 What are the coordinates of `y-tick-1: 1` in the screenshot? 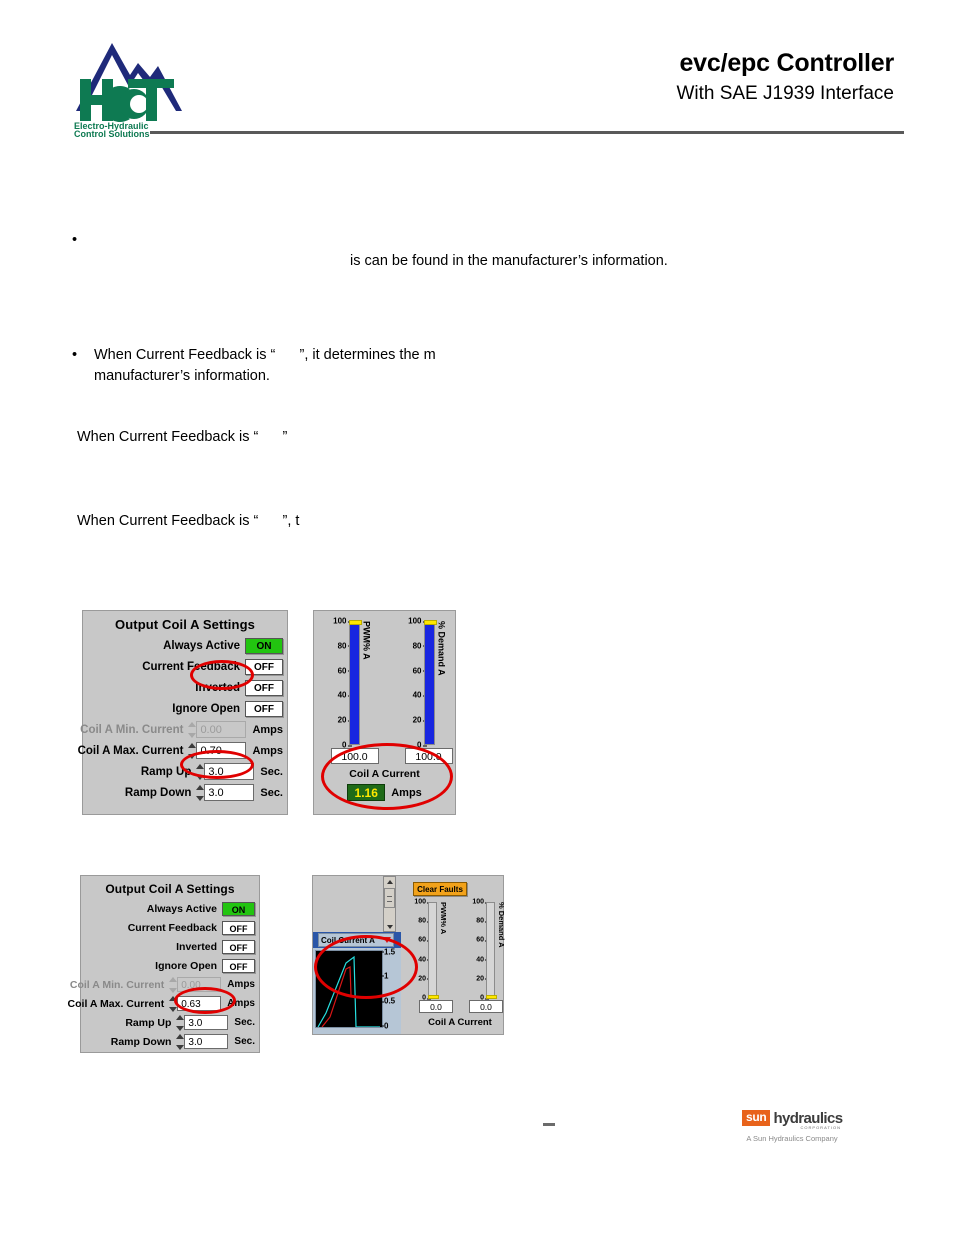 It's located at (384, 976).